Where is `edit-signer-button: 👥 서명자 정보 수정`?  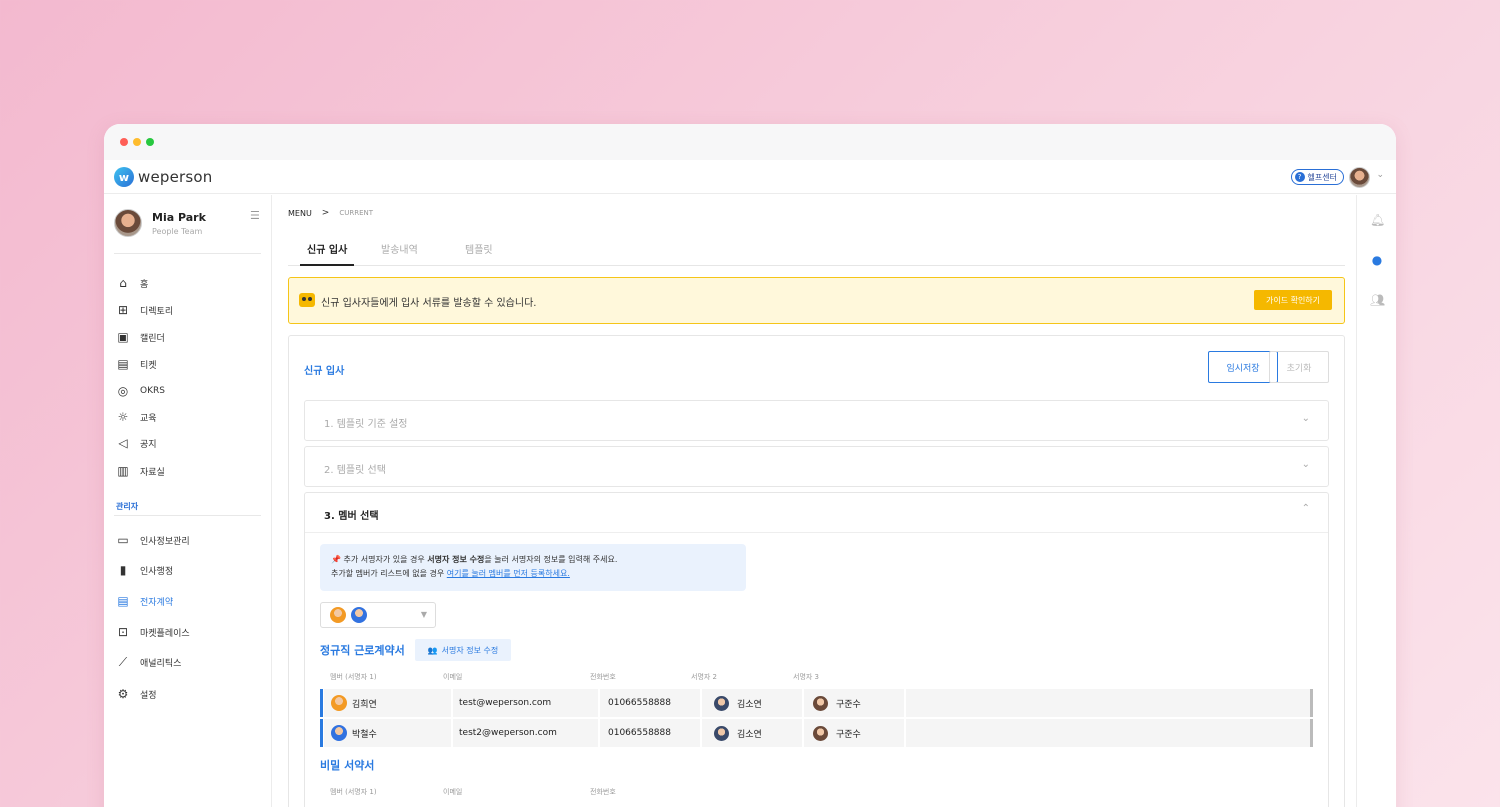 edit-signer-button: 👥 서명자 정보 수정 is located at coordinates (463, 650).